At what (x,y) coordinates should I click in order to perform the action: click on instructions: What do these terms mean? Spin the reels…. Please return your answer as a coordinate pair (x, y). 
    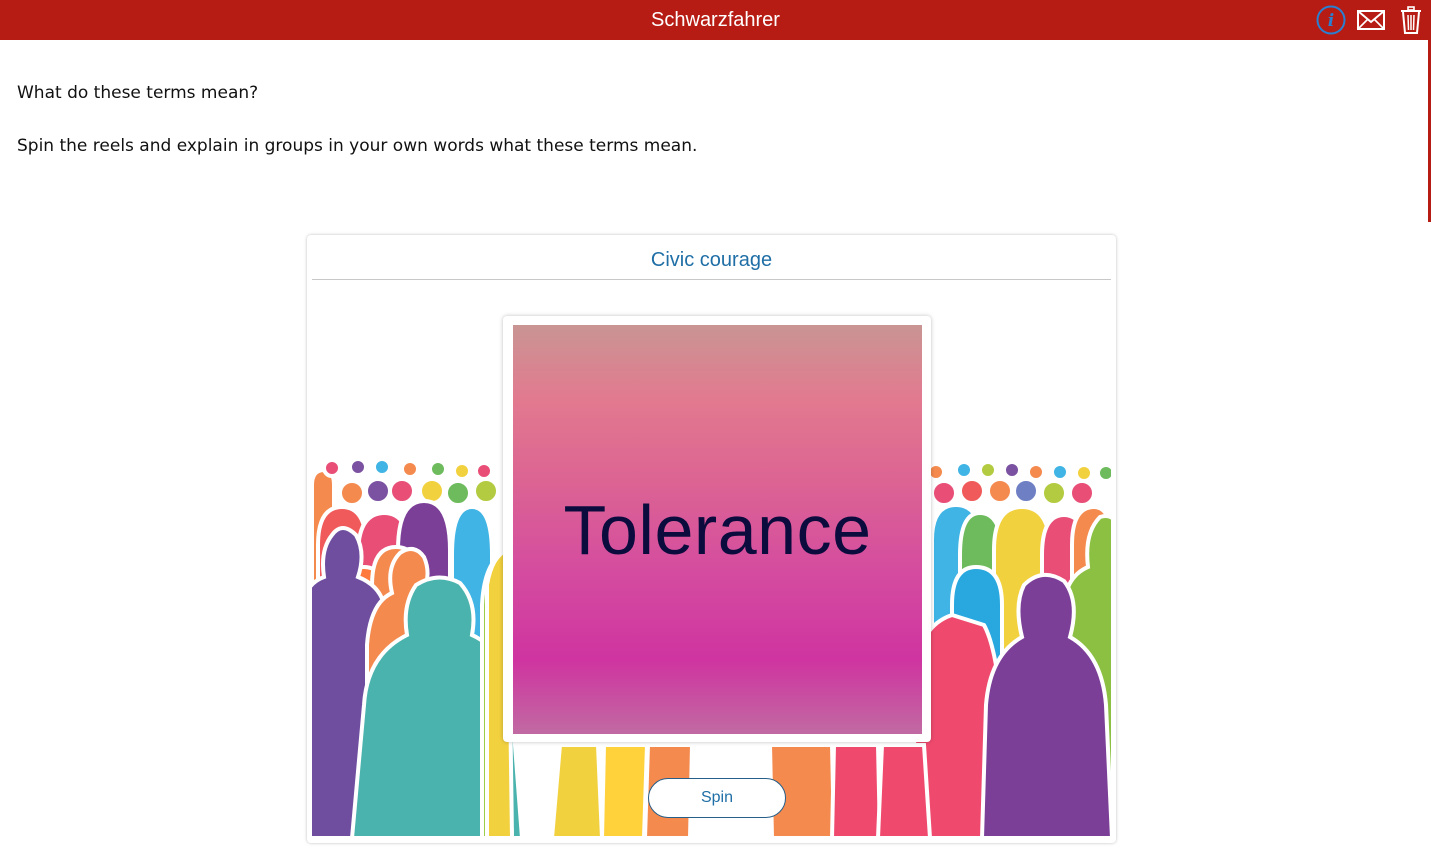
    Looking at the image, I should click on (357, 133).